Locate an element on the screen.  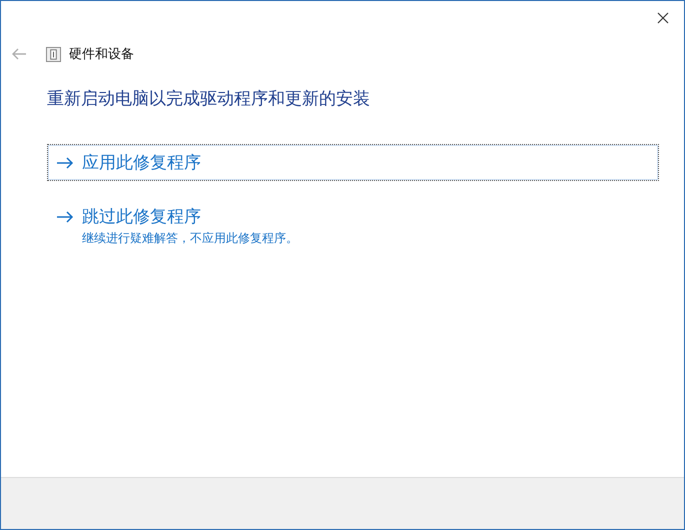
option-description: 继续进行疑难解答，不应用此修复程序。 is located at coordinates (190, 238).